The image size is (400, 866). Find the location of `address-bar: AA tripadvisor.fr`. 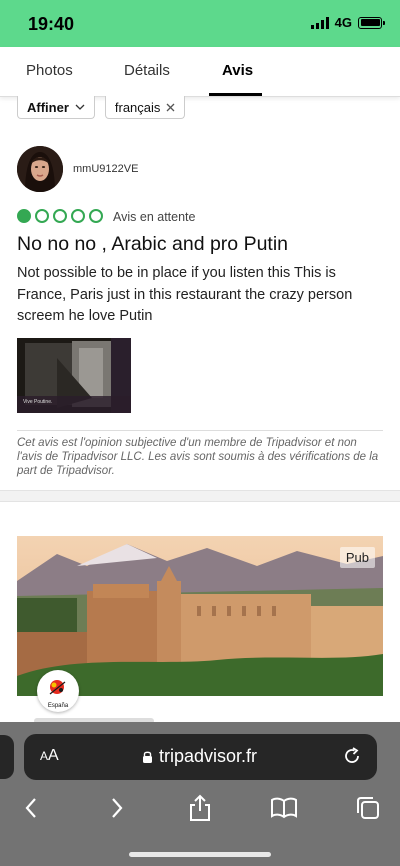

address-bar: AA tripadvisor.fr is located at coordinates (200, 757).